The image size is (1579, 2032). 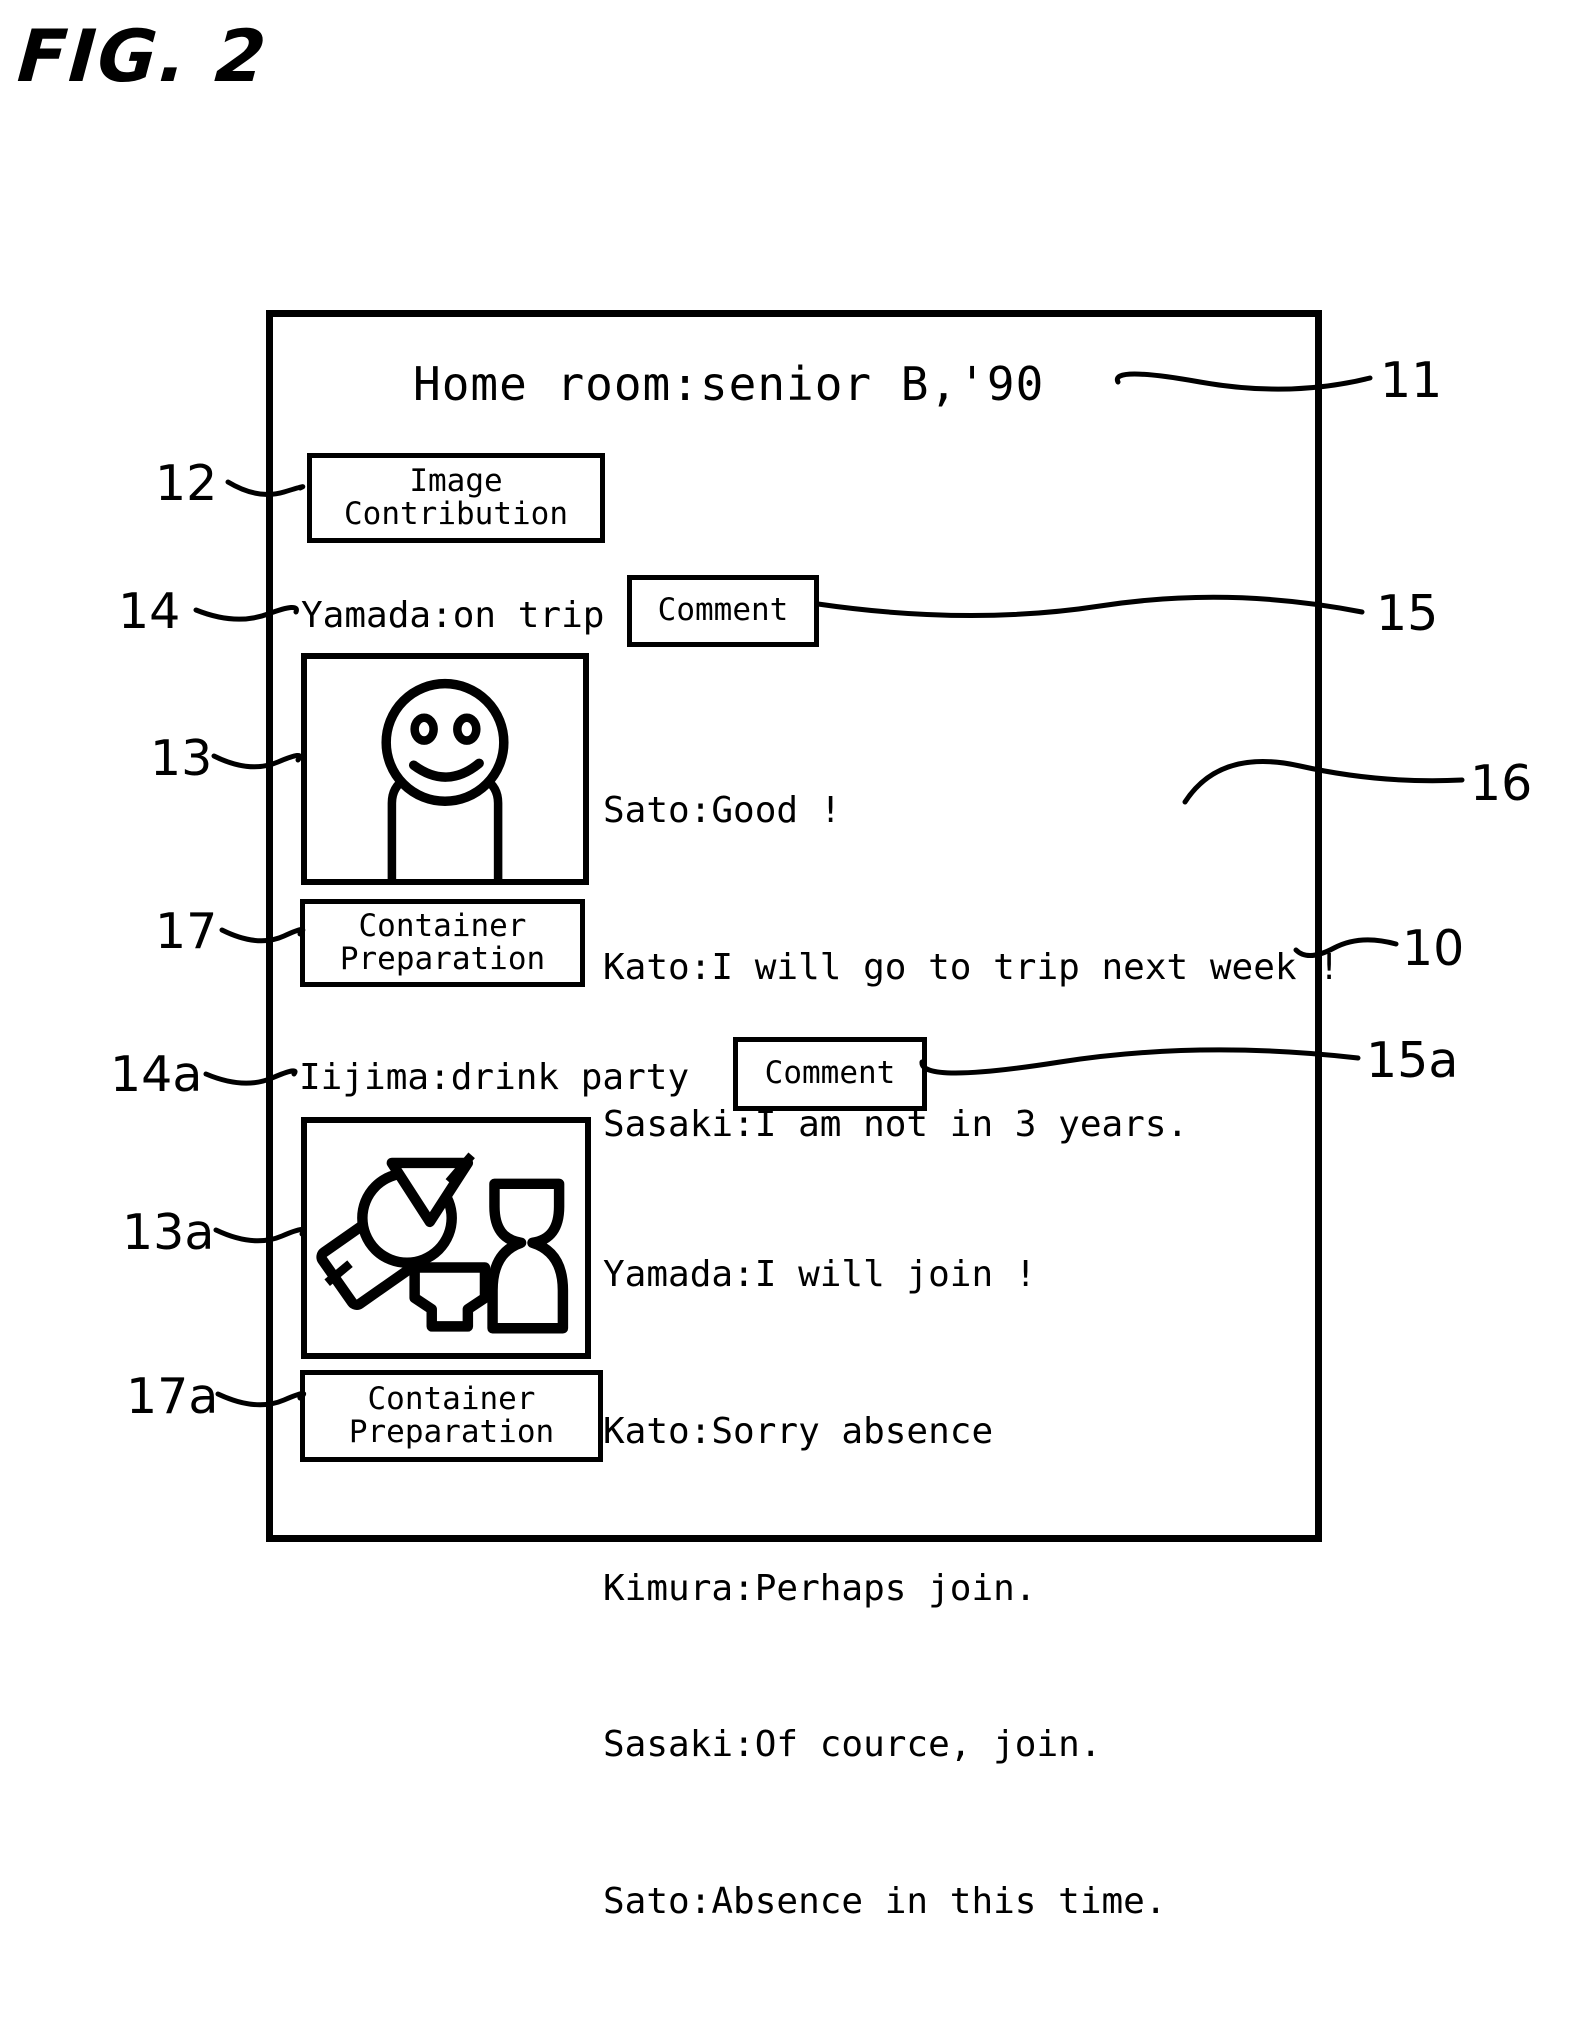 I want to click on comment-line: Sato:Good !, so click(x=722, y=811).